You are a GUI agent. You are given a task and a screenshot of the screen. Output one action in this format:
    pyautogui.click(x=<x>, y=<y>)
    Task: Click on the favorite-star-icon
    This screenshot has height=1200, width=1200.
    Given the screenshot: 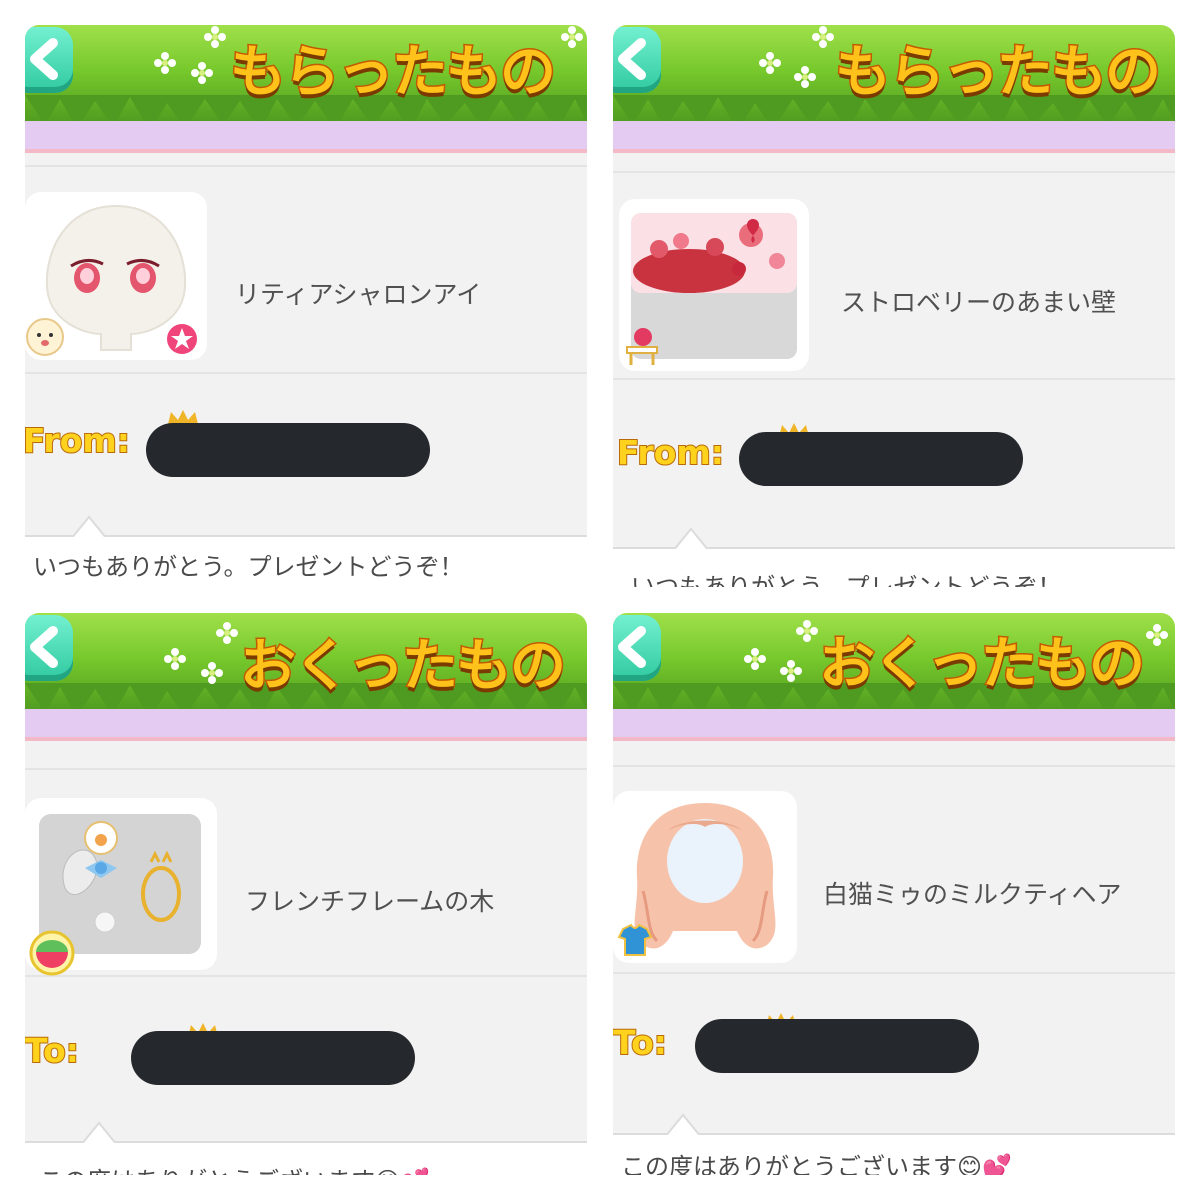 What is the action you would take?
    pyautogui.click(x=182, y=339)
    